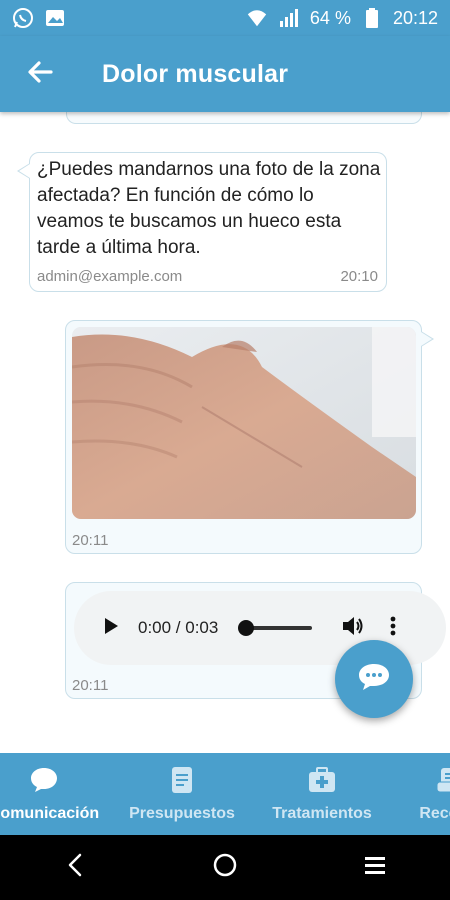  I want to click on nav-recetas: Recetas, so click(425, 794).